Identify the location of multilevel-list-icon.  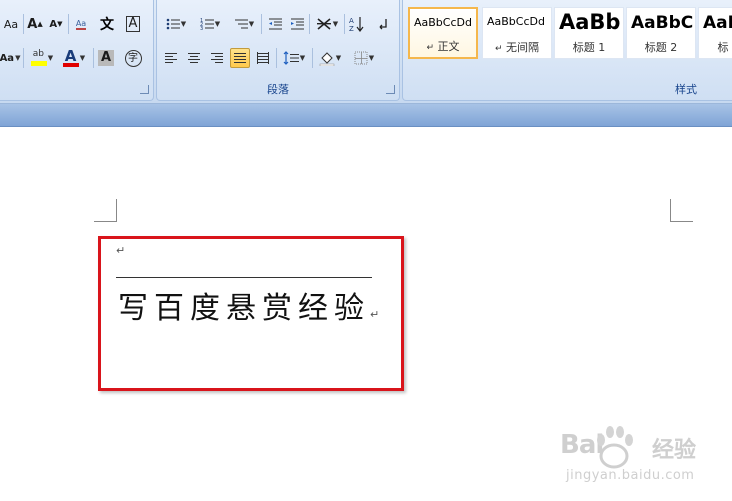
(241, 24).